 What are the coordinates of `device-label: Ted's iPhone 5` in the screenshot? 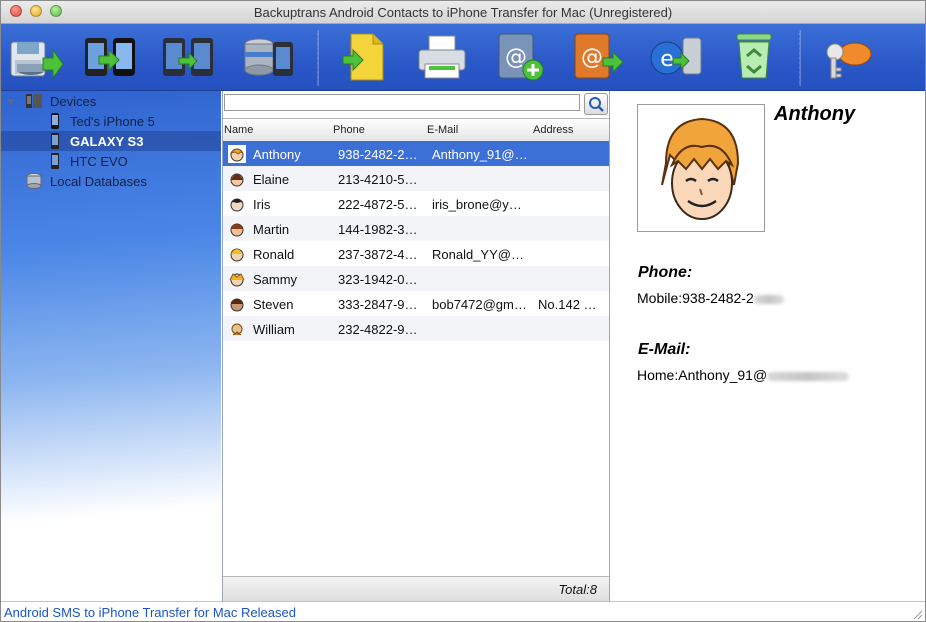 It's located at (112, 121).